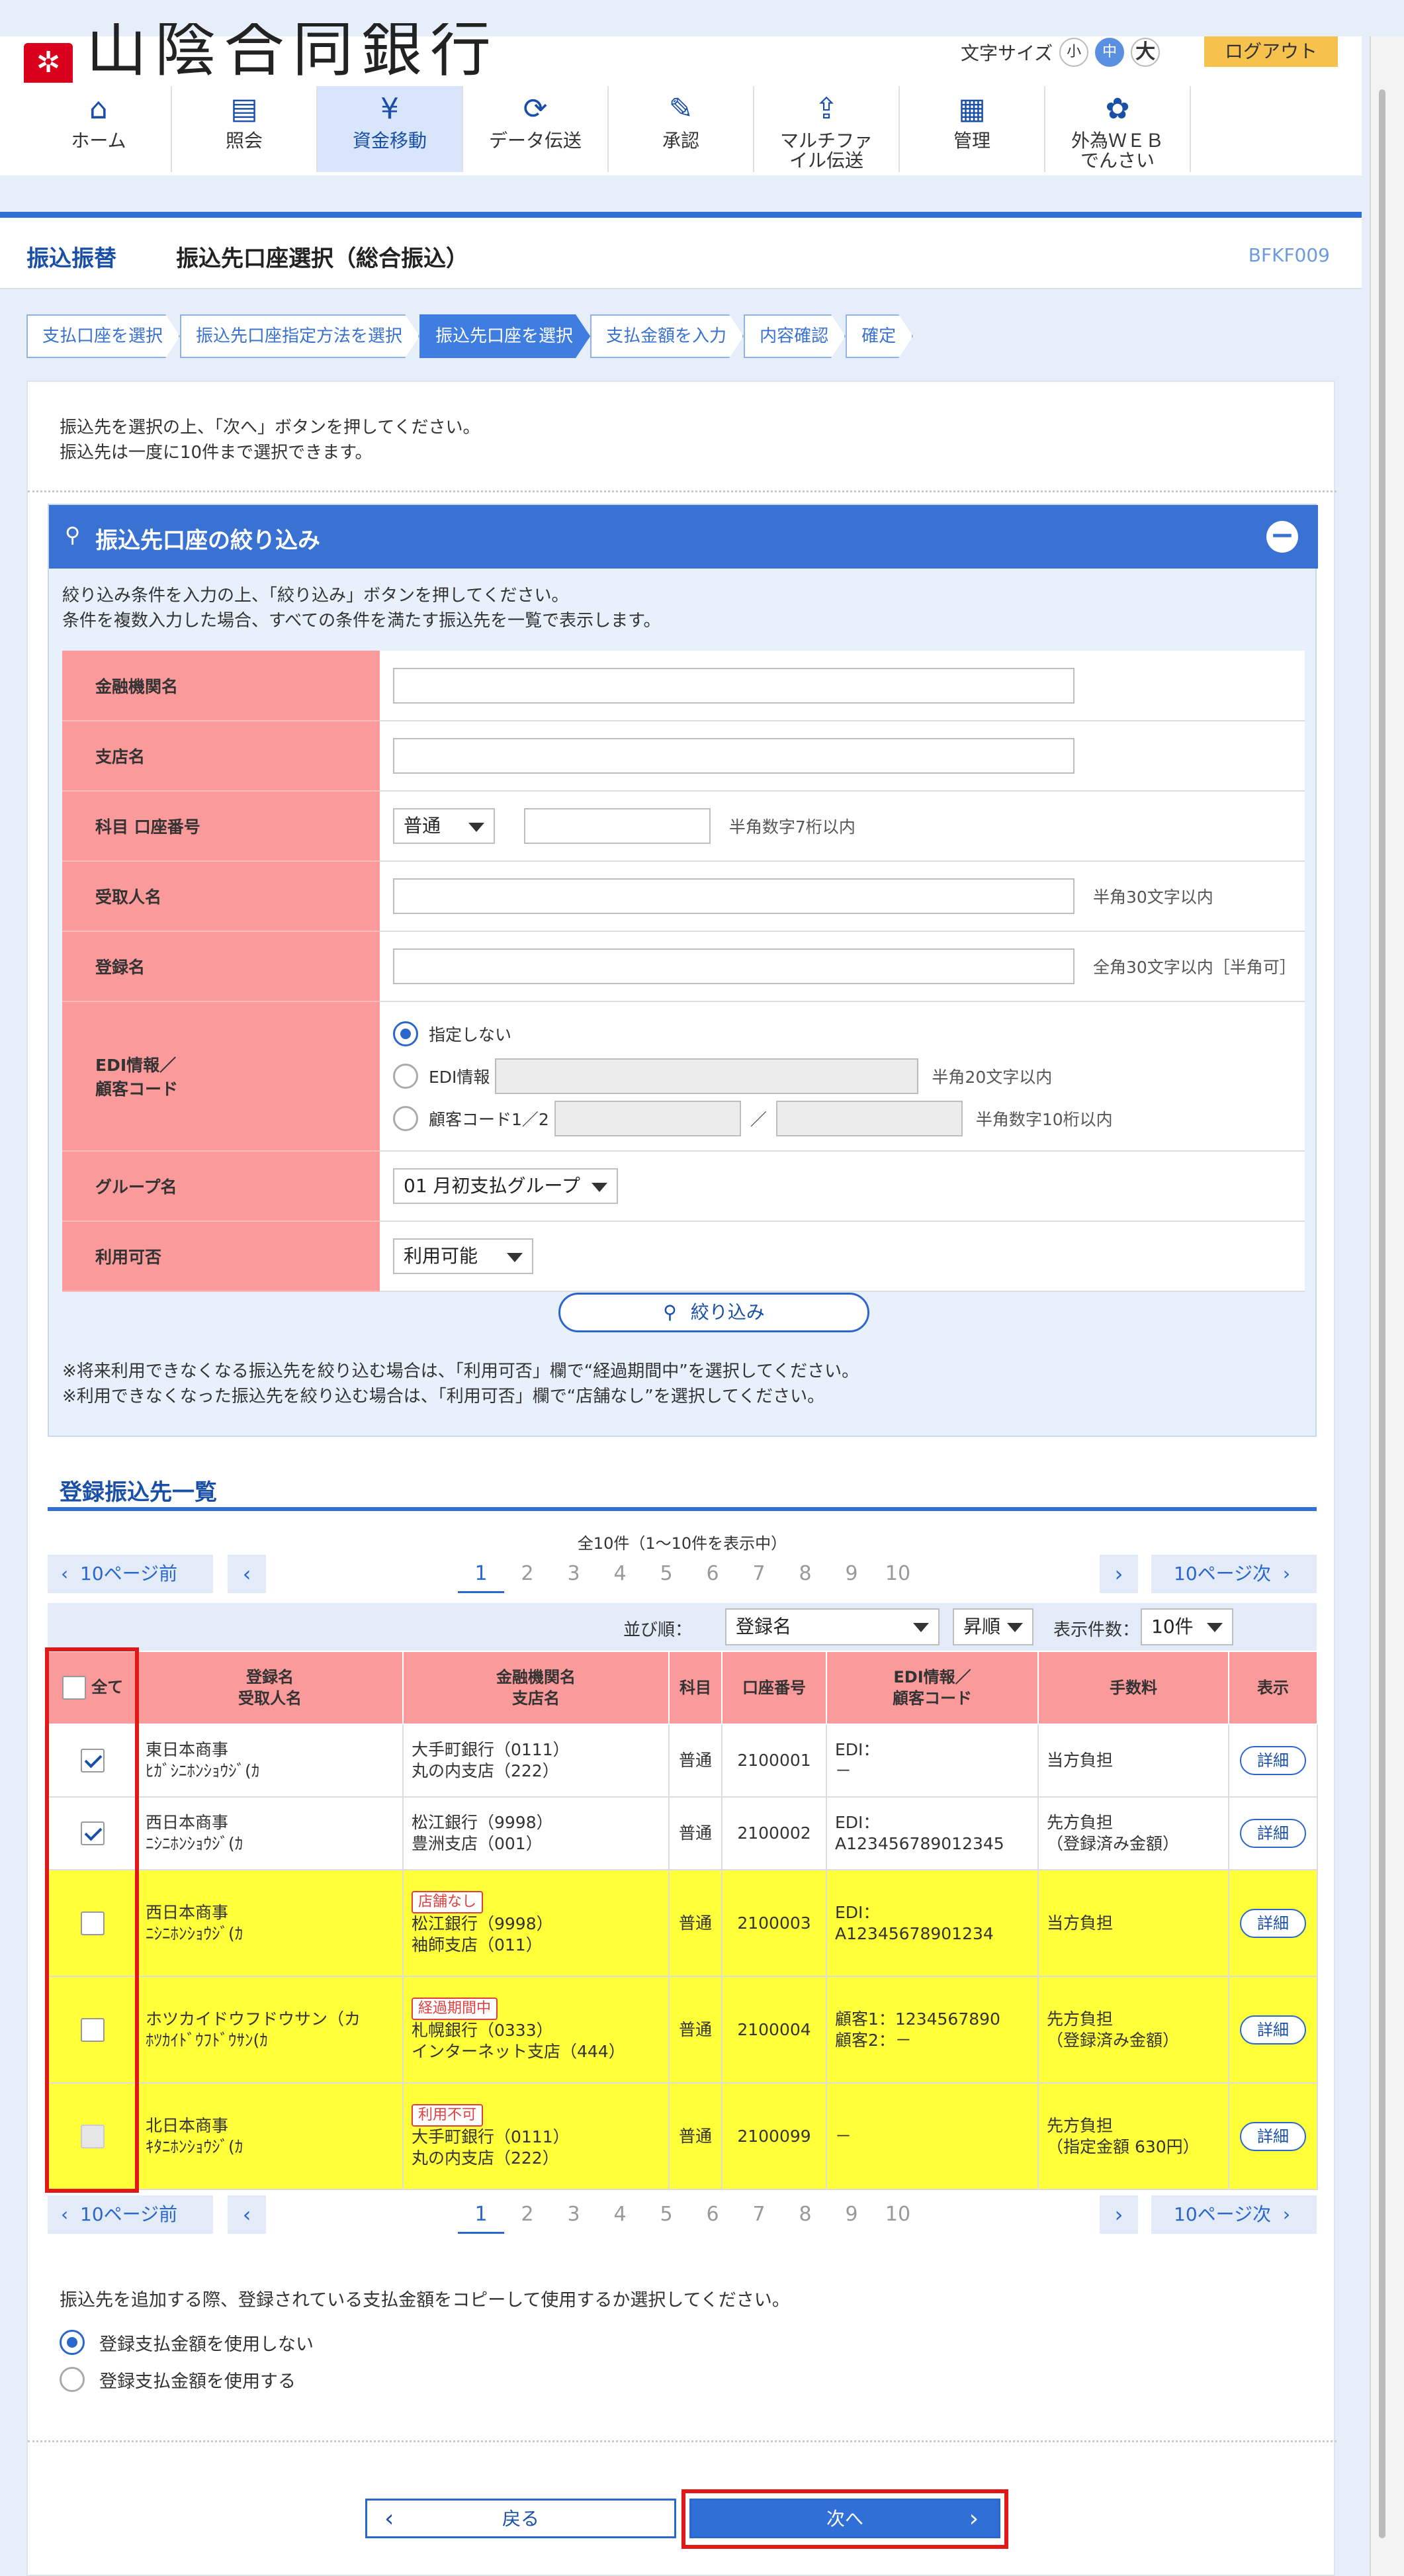 The width and height of the screenshot is (1404, 2576). Describe the element at coordinates (459, 1077) in the screenshot. I see `edi-info-label: EDI情報` at that location.